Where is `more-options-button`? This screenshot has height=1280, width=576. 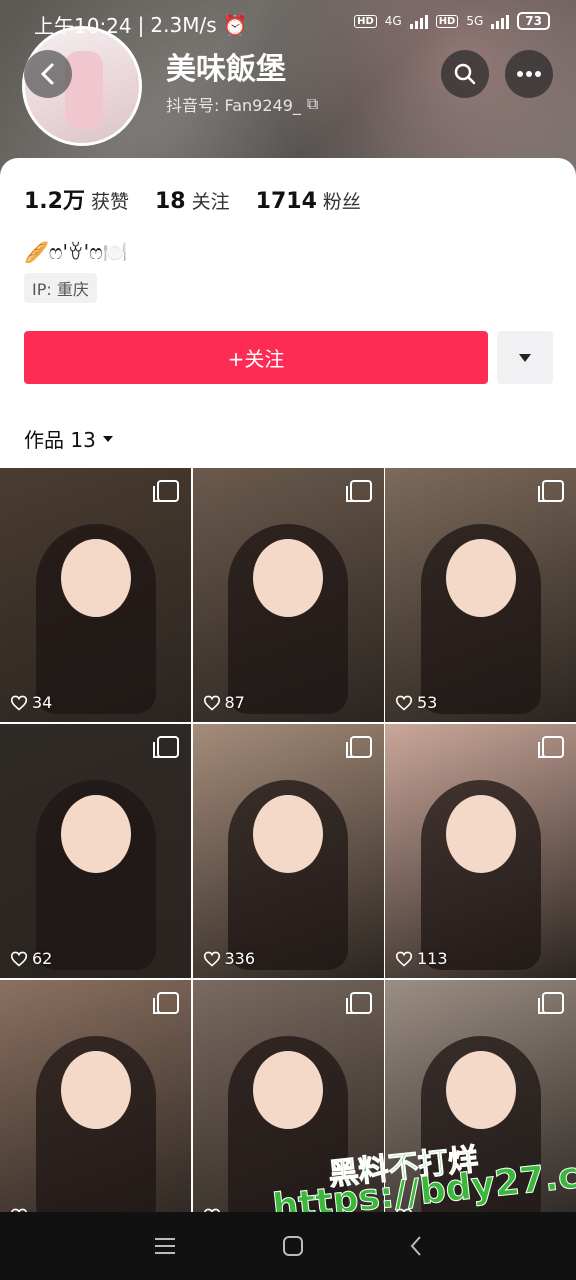
more-options-button is located at coordinates (529, 74).